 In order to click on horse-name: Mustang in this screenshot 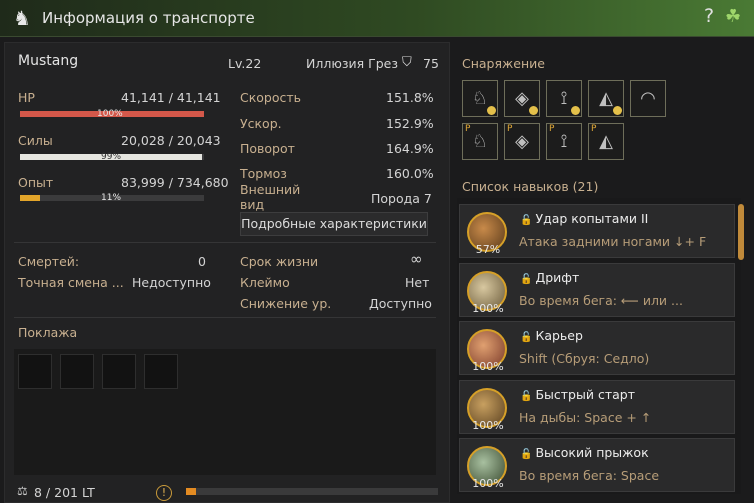, I will do `click(48, 61)`.